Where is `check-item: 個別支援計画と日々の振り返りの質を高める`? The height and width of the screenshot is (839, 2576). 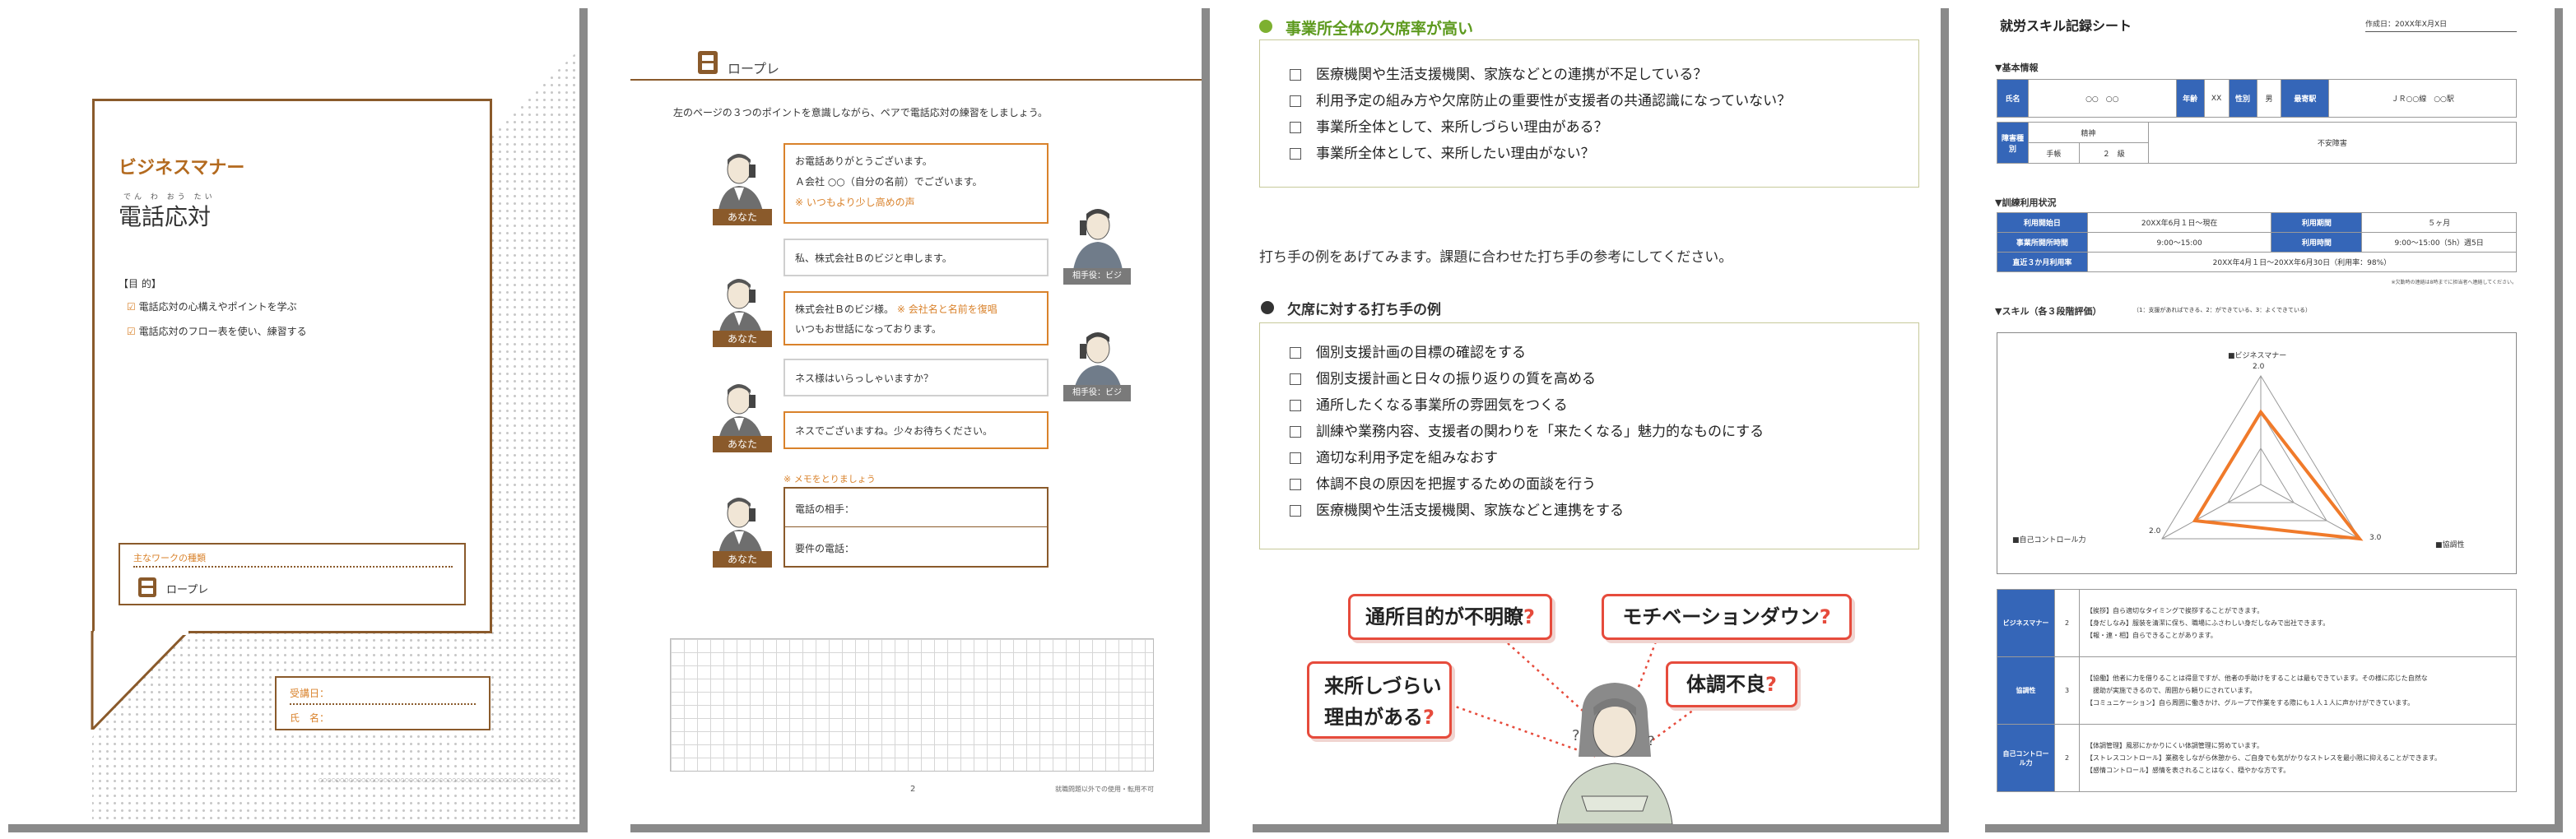
check-item: 個別支援計画と日々の振り返りの質を高める is located at coordinates (1527, 379).